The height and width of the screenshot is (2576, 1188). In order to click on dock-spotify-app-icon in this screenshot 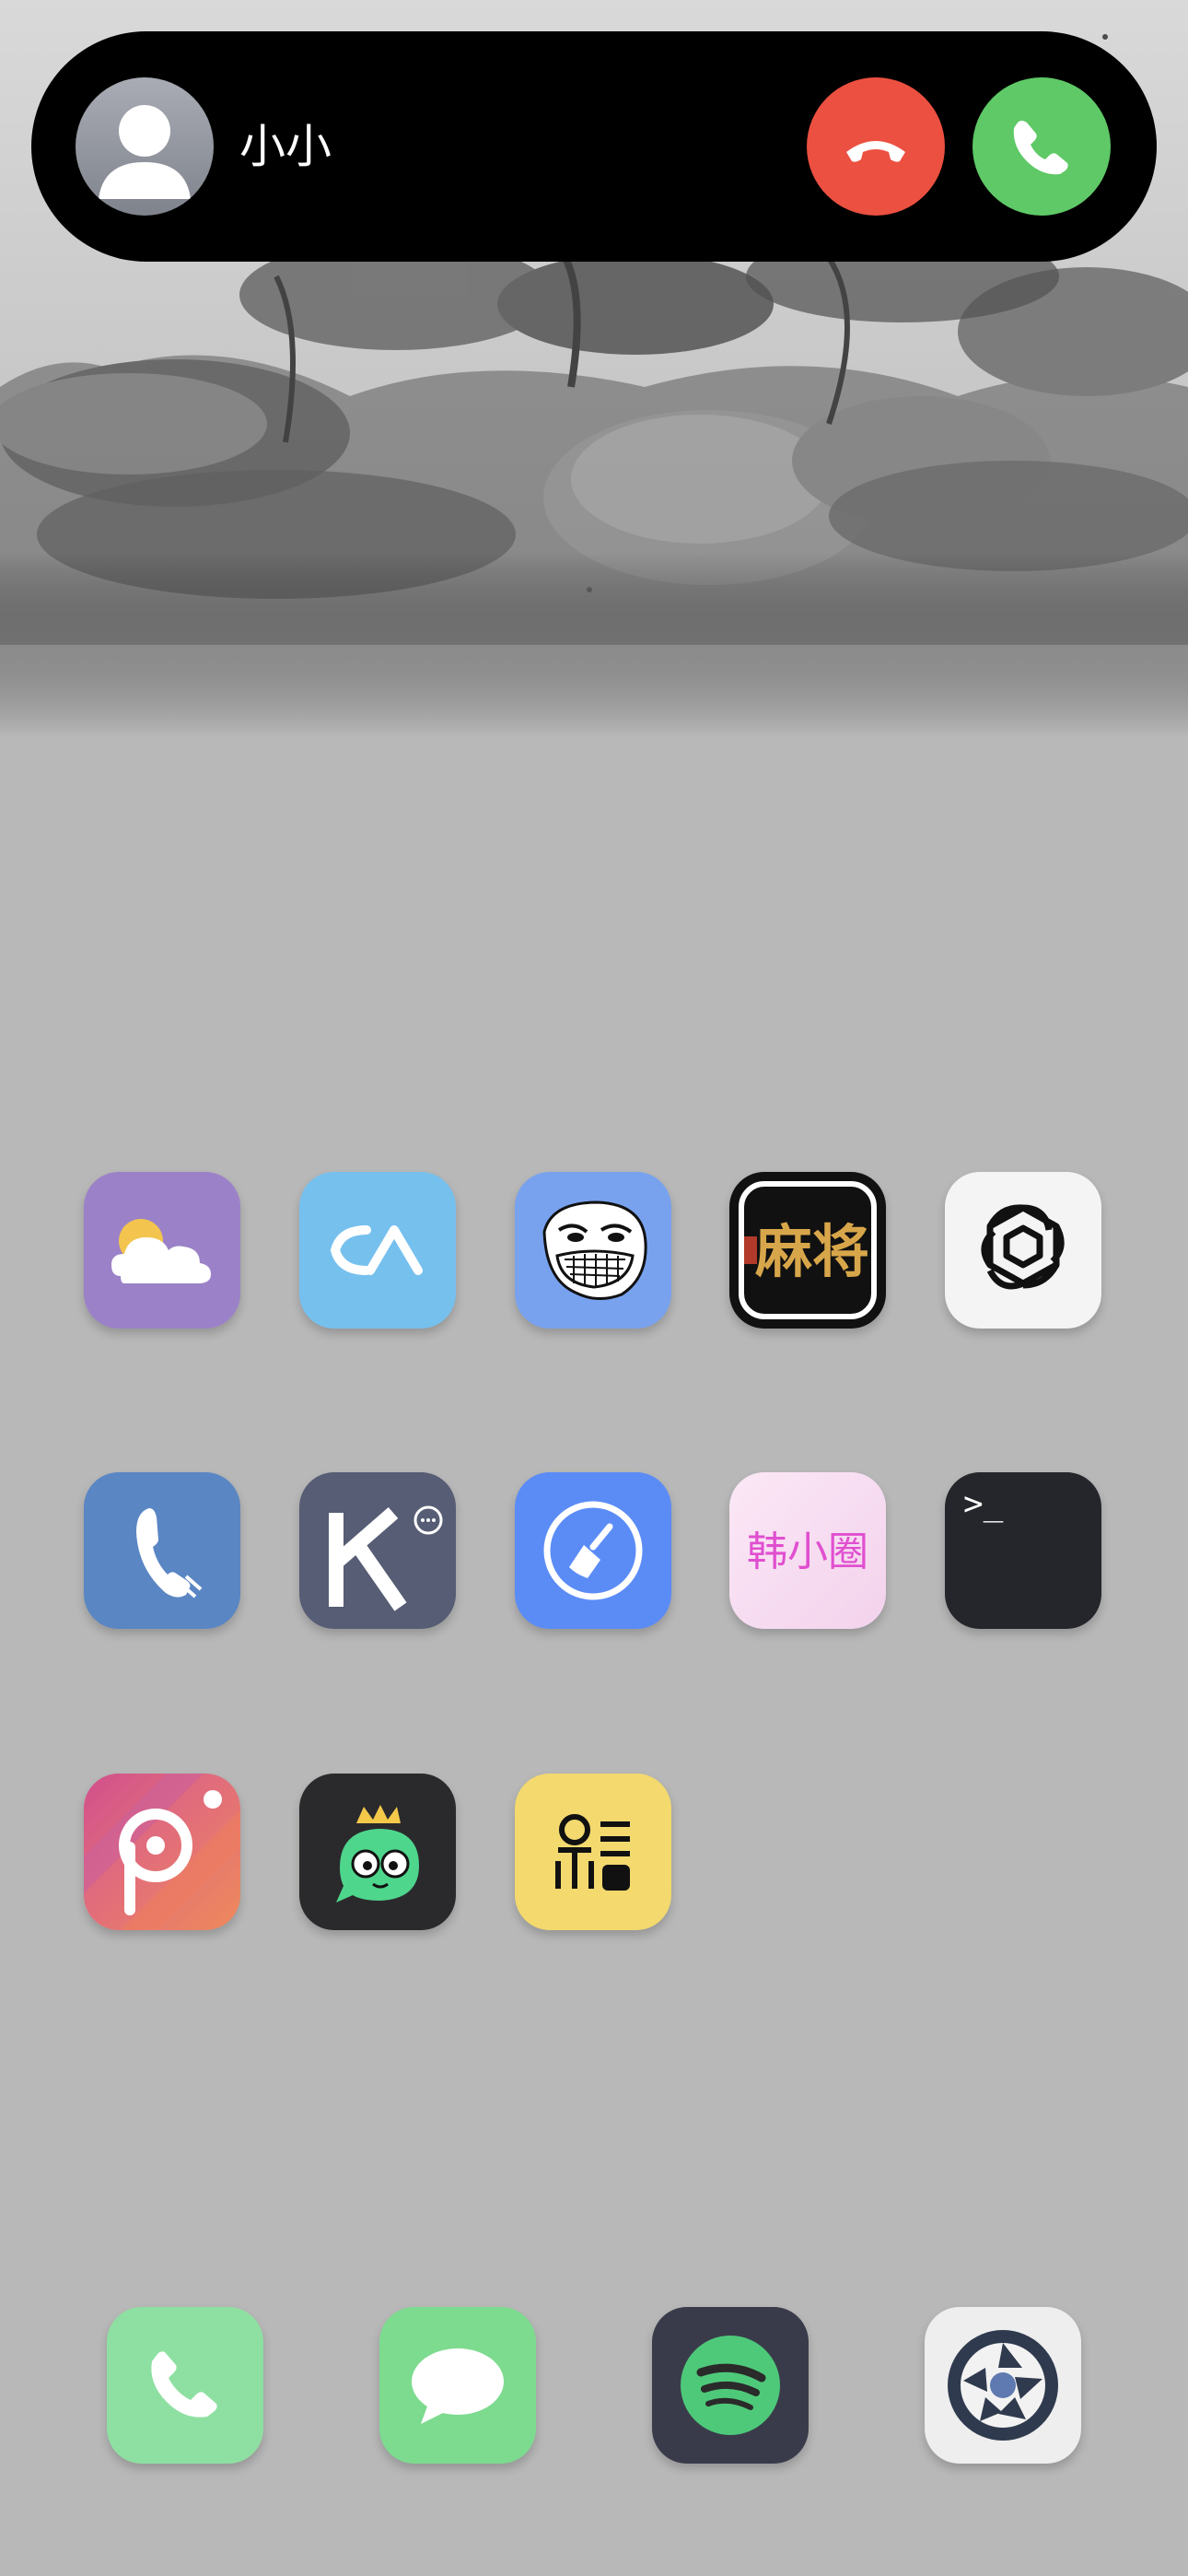, I will do `click(730, 2385)`.